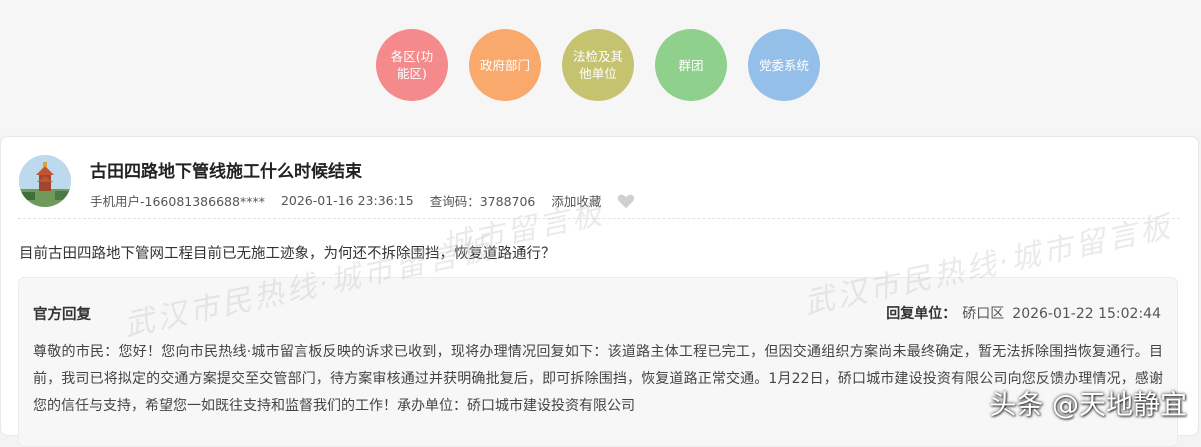 Image resolution: width=1201 pixels, height=447 pixels. What do you see at coordinates (62, 315) in the screenshot?
I see `official-reply-label: 官方回复` at bounding box center [62, 315].